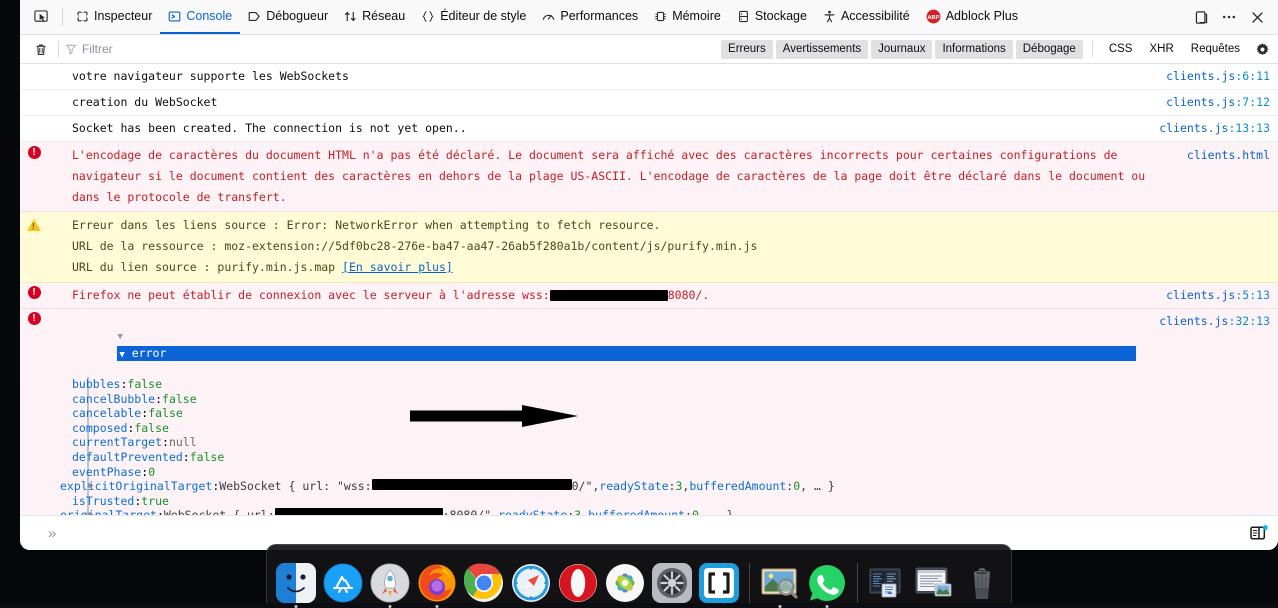  What do you see at coordinates (649, 472) in the screenshot?
I see `property-row: eventPhase: 0` at bounding box center [649, 472].